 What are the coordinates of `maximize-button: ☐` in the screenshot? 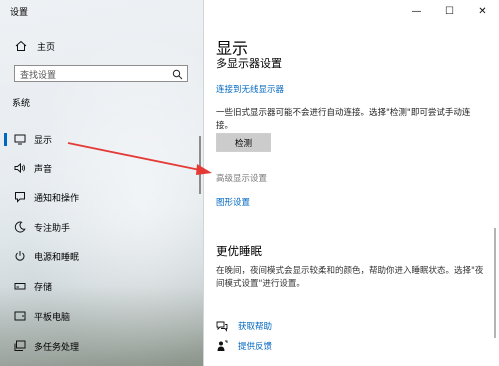 It's located at (449, 11).